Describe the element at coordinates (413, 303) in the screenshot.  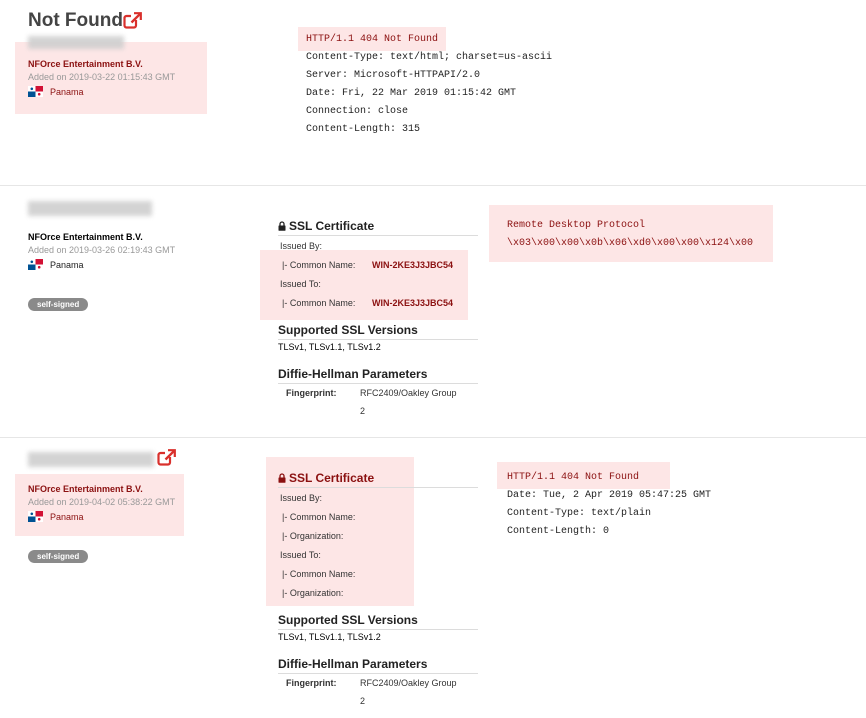
I see `subject-common-name: WIN-2KE3J3JBC54` at that location.